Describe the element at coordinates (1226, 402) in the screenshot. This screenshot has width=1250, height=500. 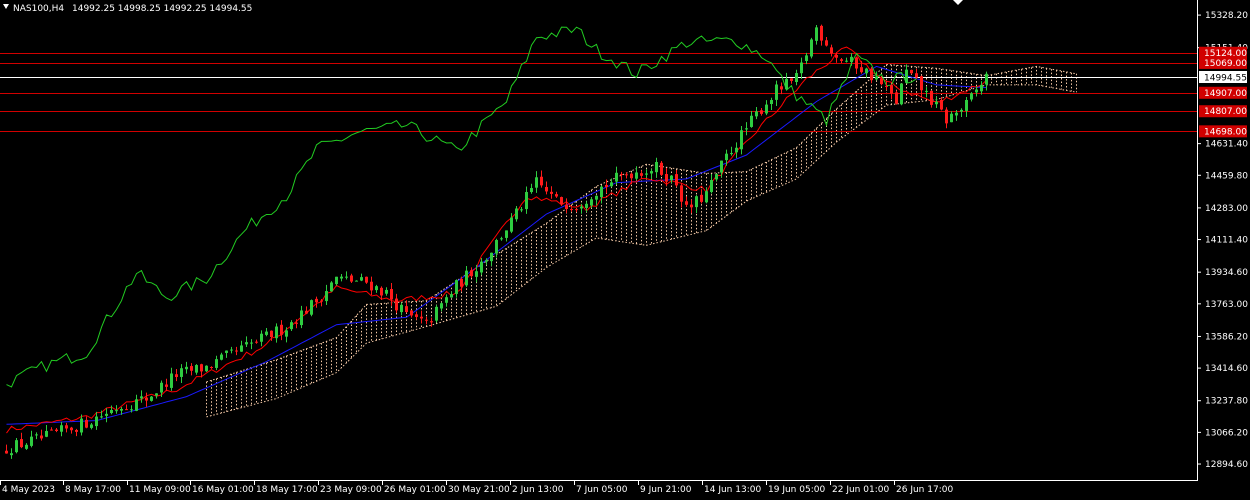
I see `price-tick-label: 13237.80` at that location.